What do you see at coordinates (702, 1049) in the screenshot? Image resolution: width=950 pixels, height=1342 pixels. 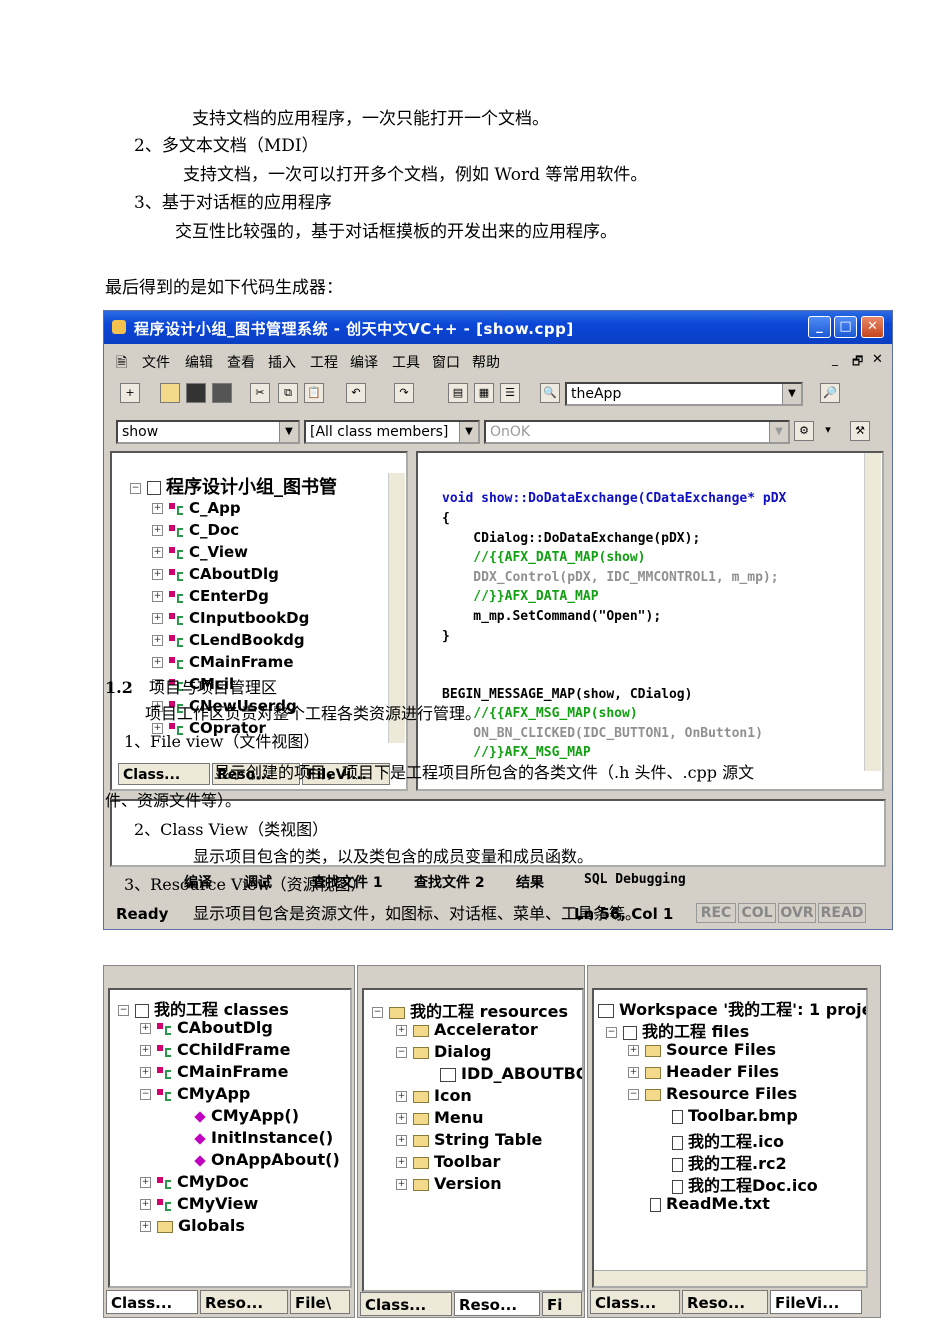 I see `tree-folder-item: + Source Files` at bounding box center [702, 1049].